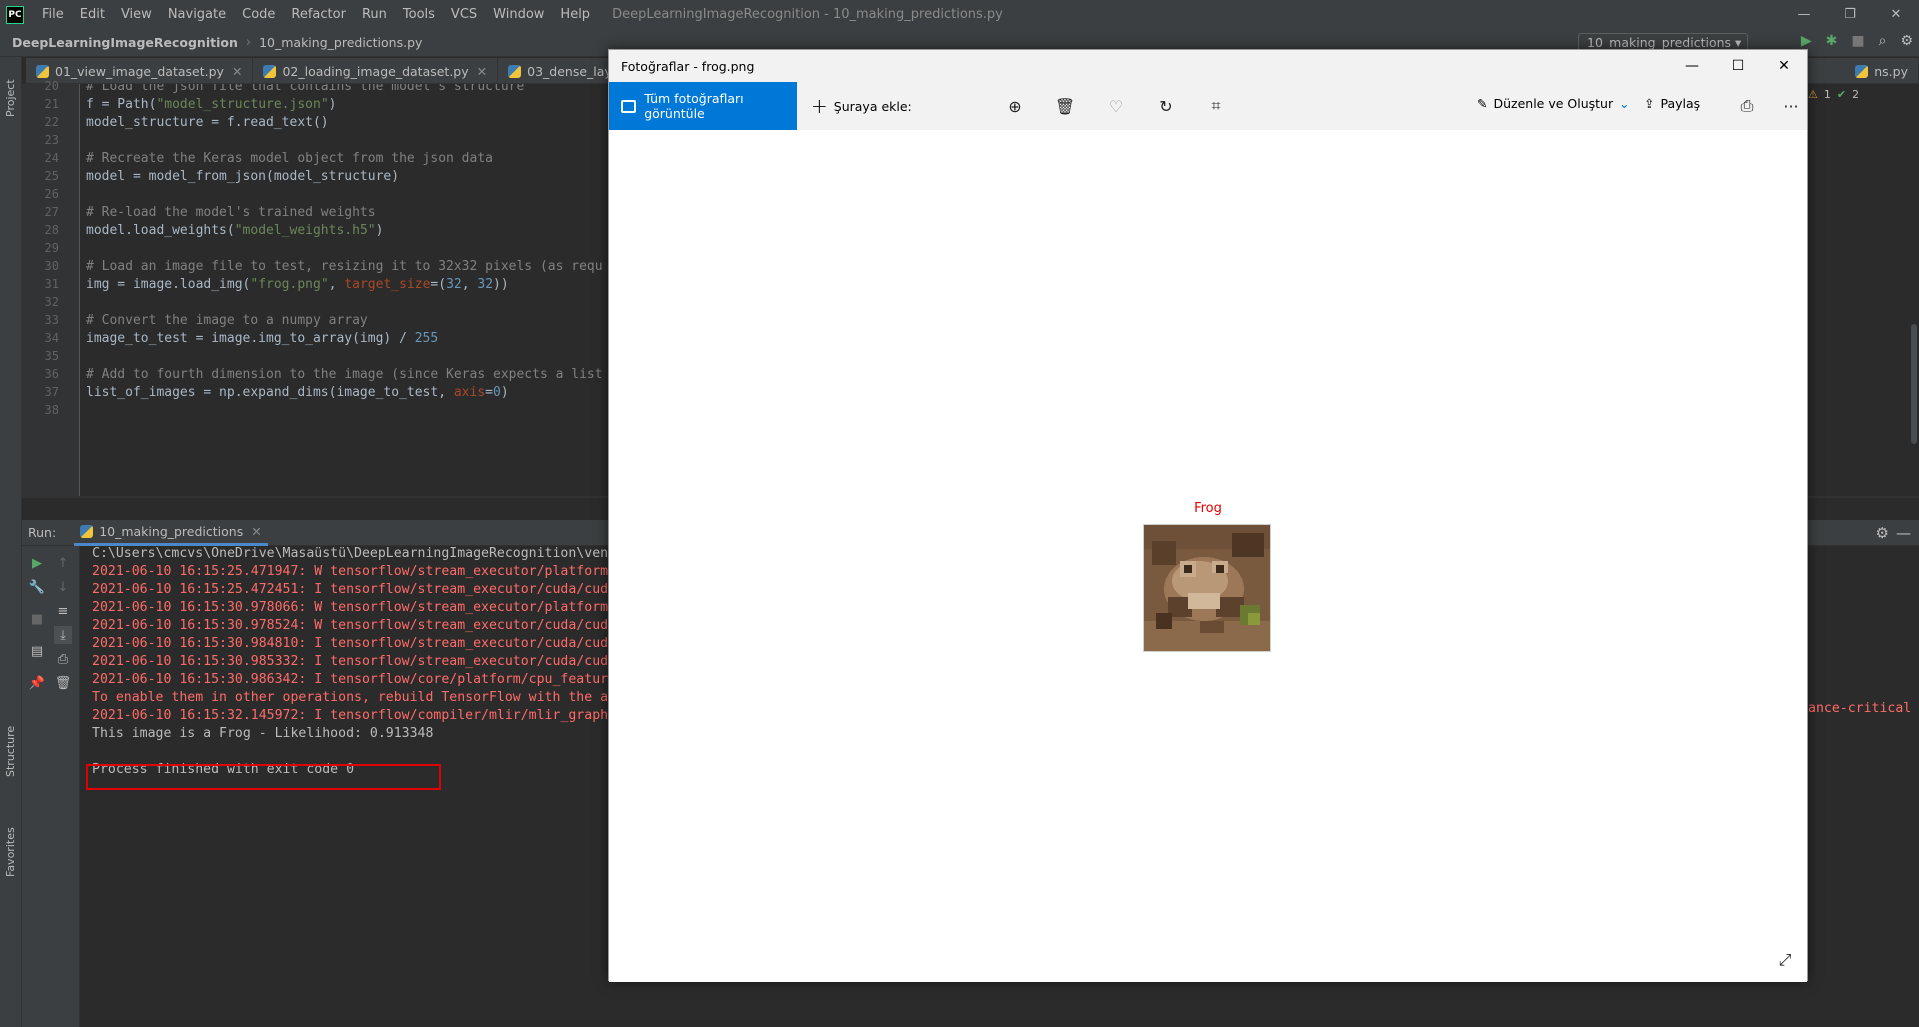 The image size is (1919, 1027). I want to click on code-token: 32, so click(454, 284).